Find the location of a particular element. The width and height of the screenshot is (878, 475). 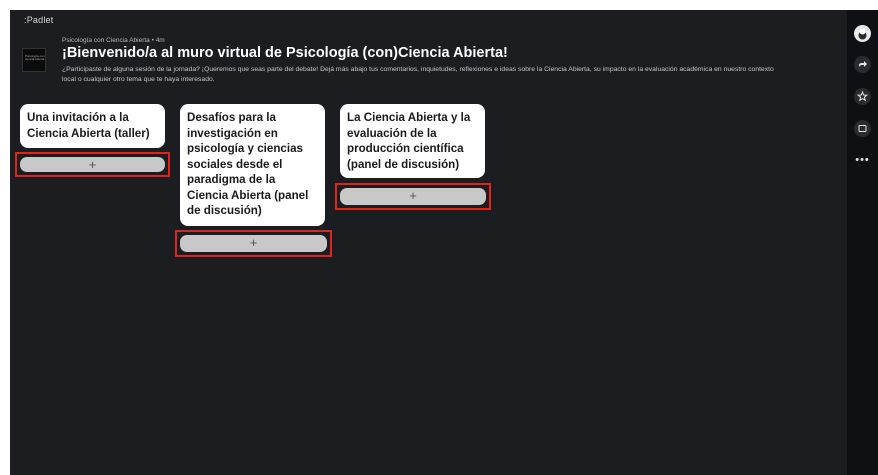

share-icon is located at coordinates (862, 64).